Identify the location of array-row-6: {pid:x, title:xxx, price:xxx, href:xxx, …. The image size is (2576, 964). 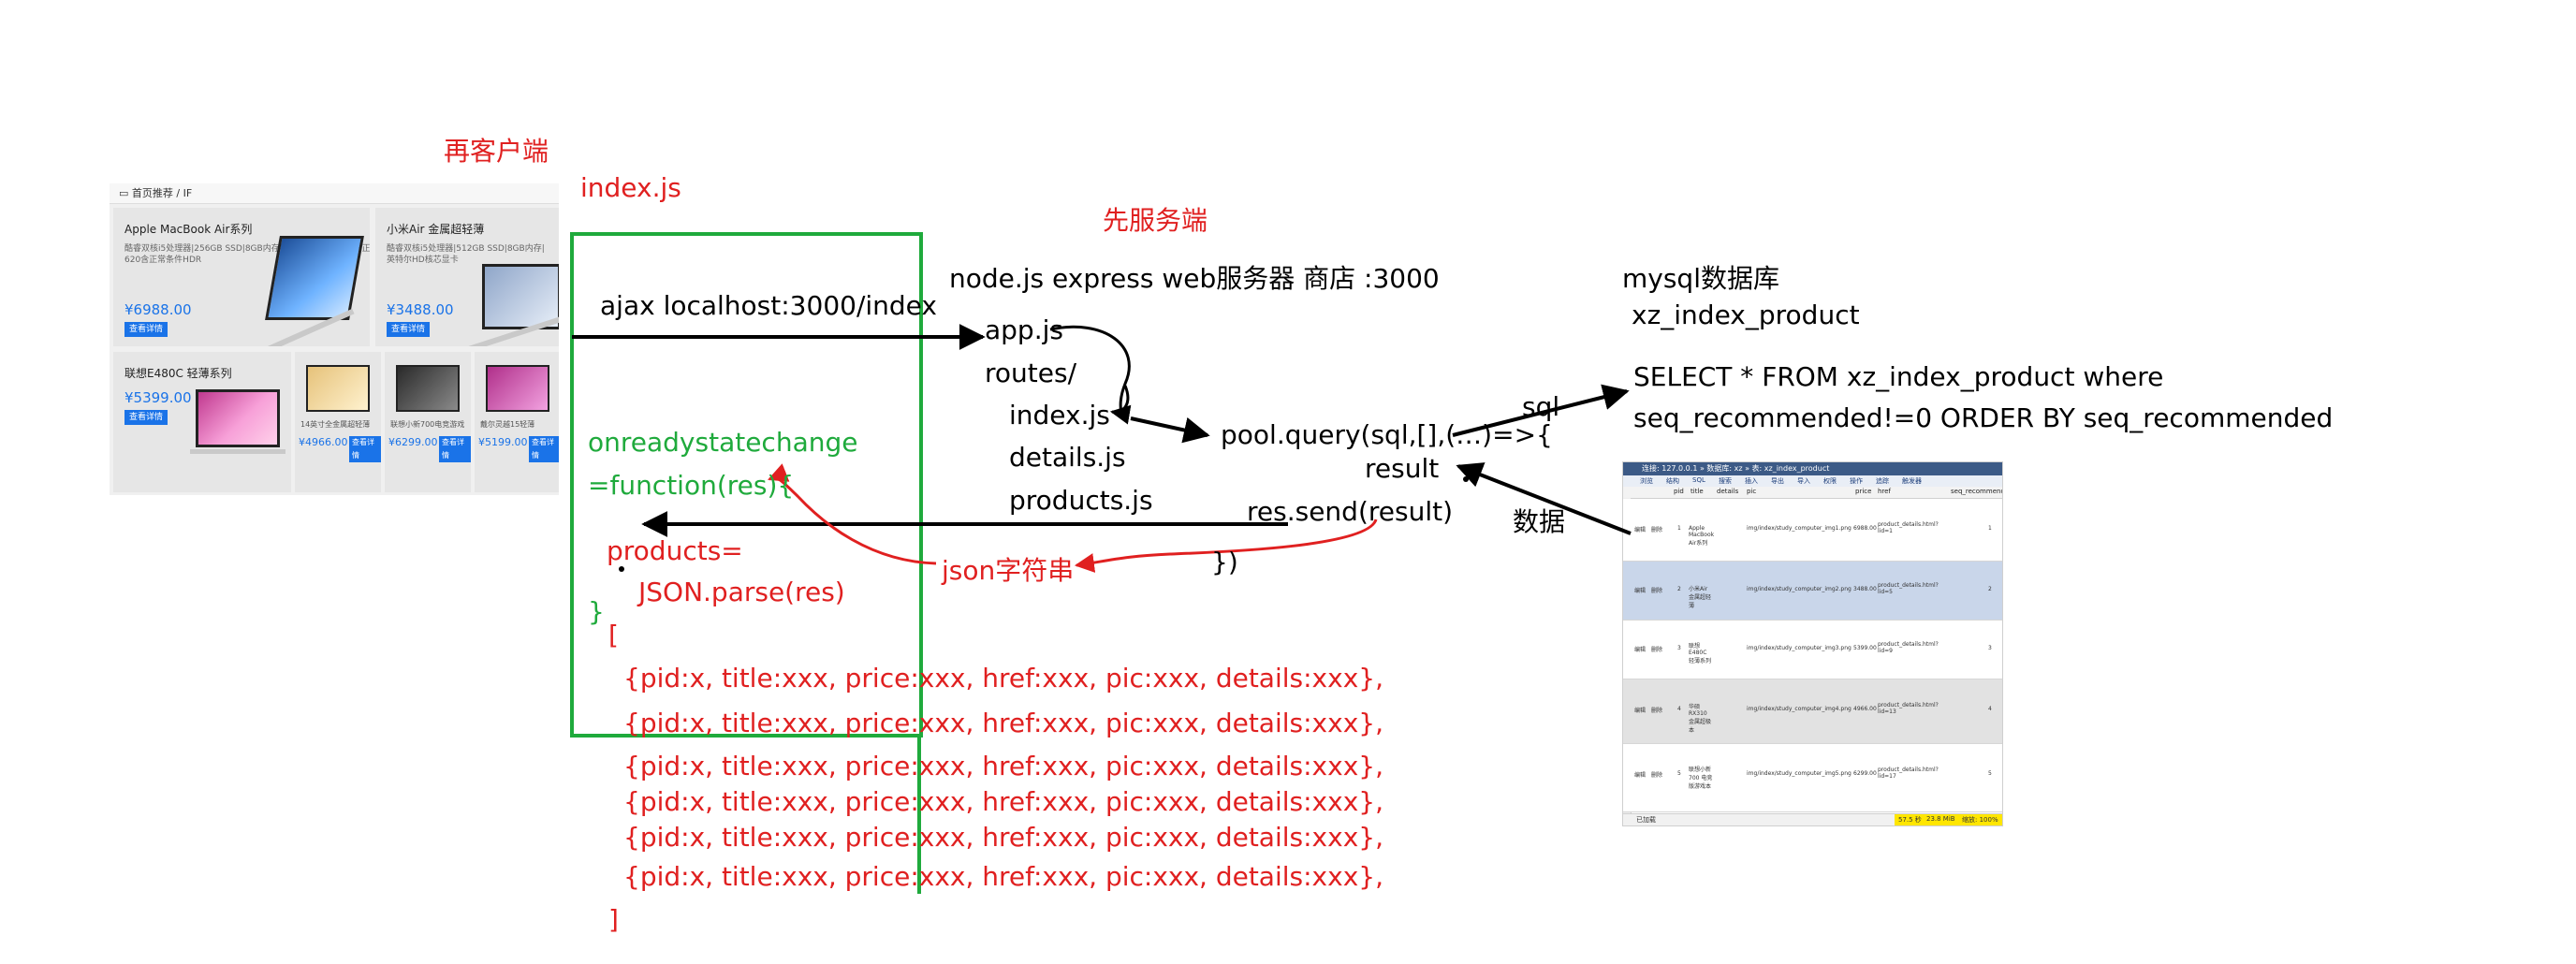
(1003, 876).